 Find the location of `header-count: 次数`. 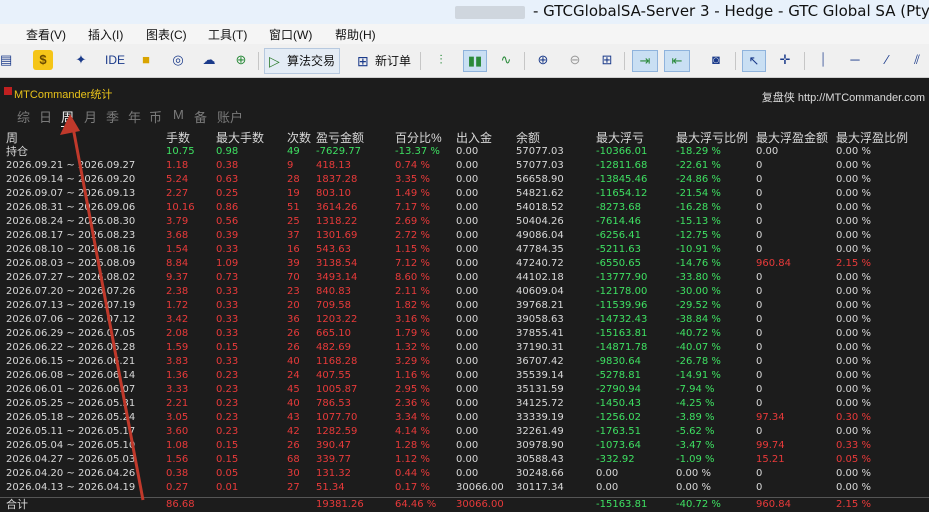

header-count: 次数 is located at coordinates (299, 137).